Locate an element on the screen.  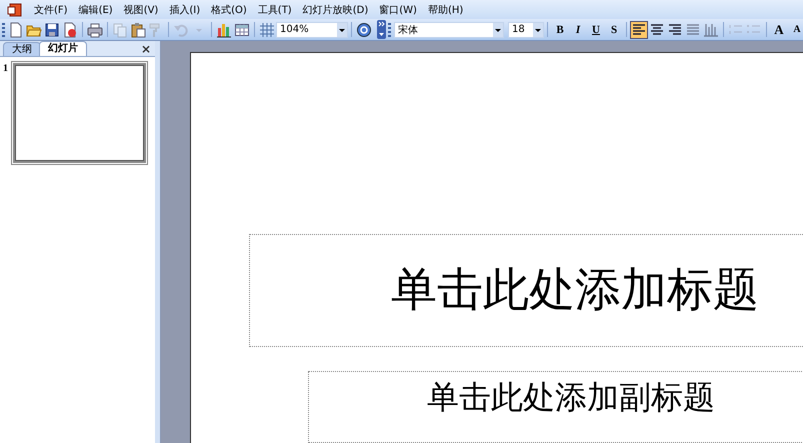
toolbar-options-icon is located at coordinates (381, 29).